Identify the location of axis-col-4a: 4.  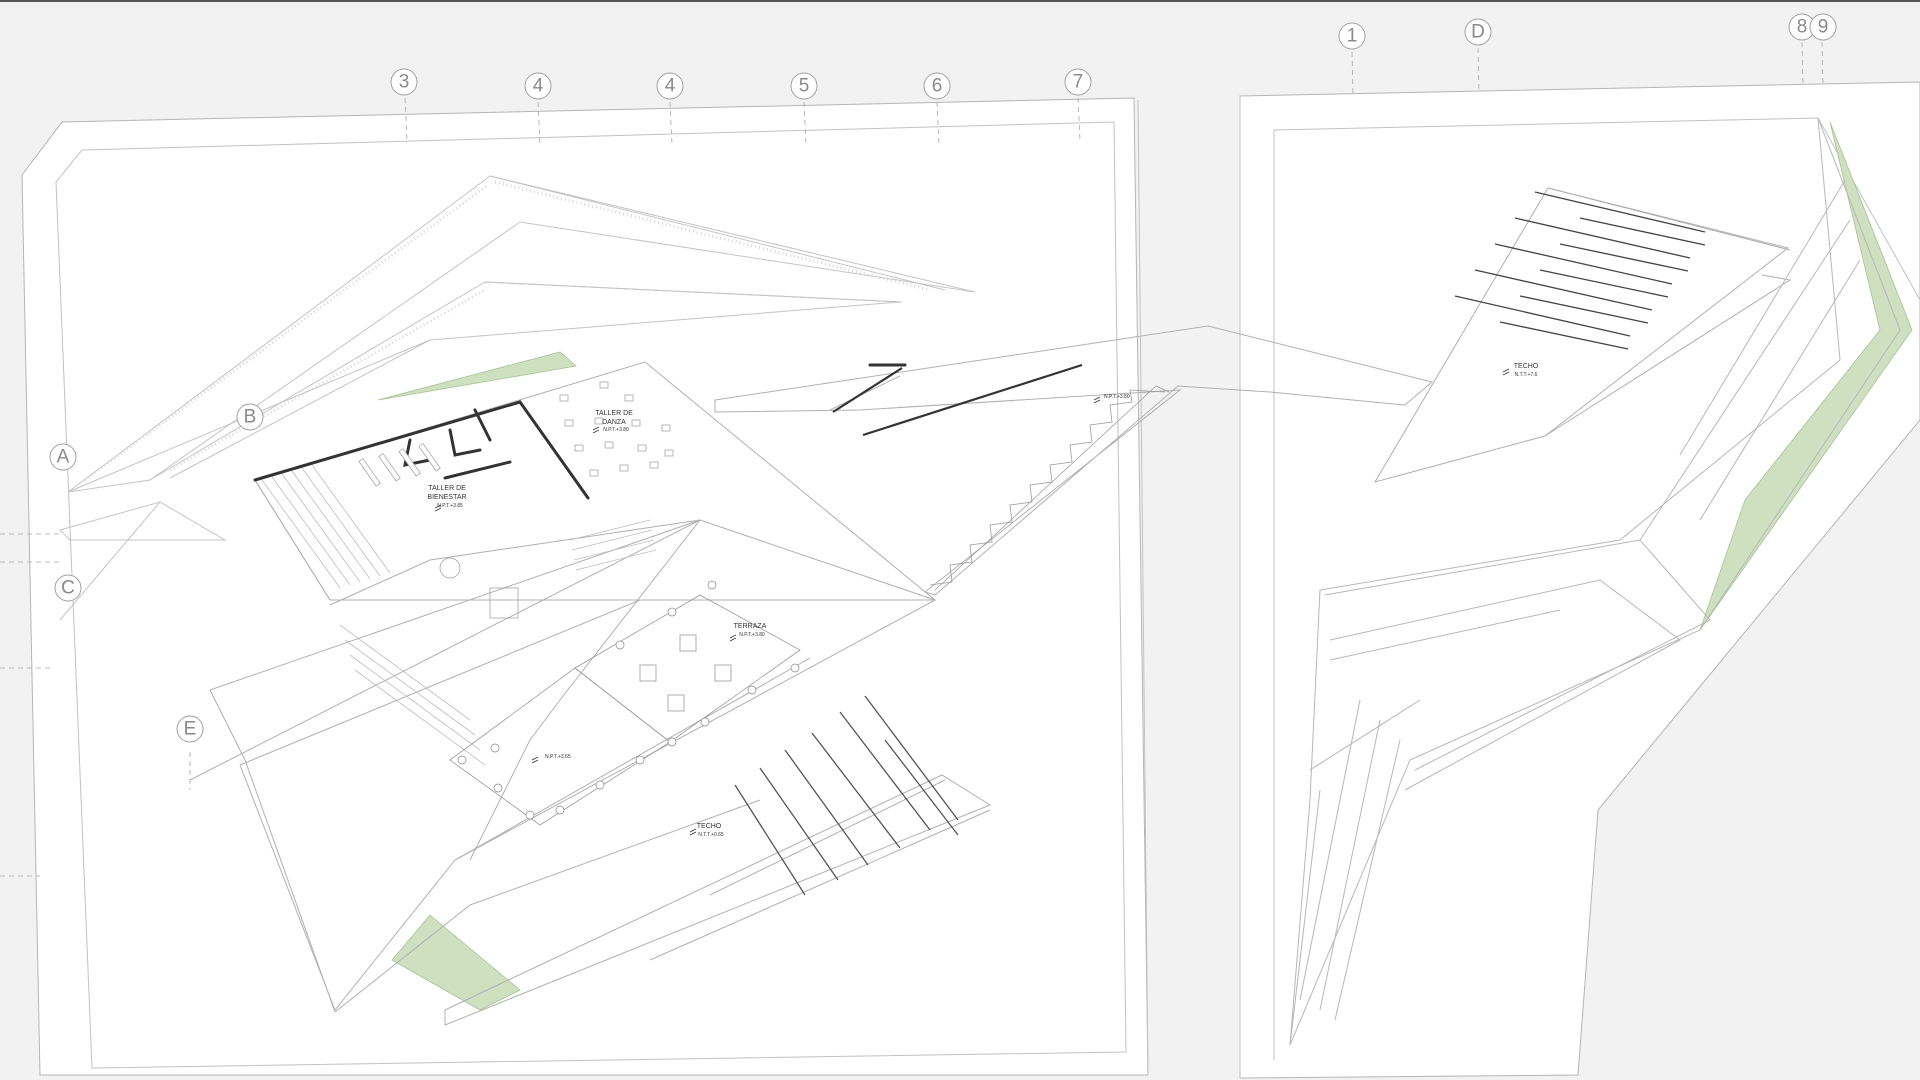
(538, 86).